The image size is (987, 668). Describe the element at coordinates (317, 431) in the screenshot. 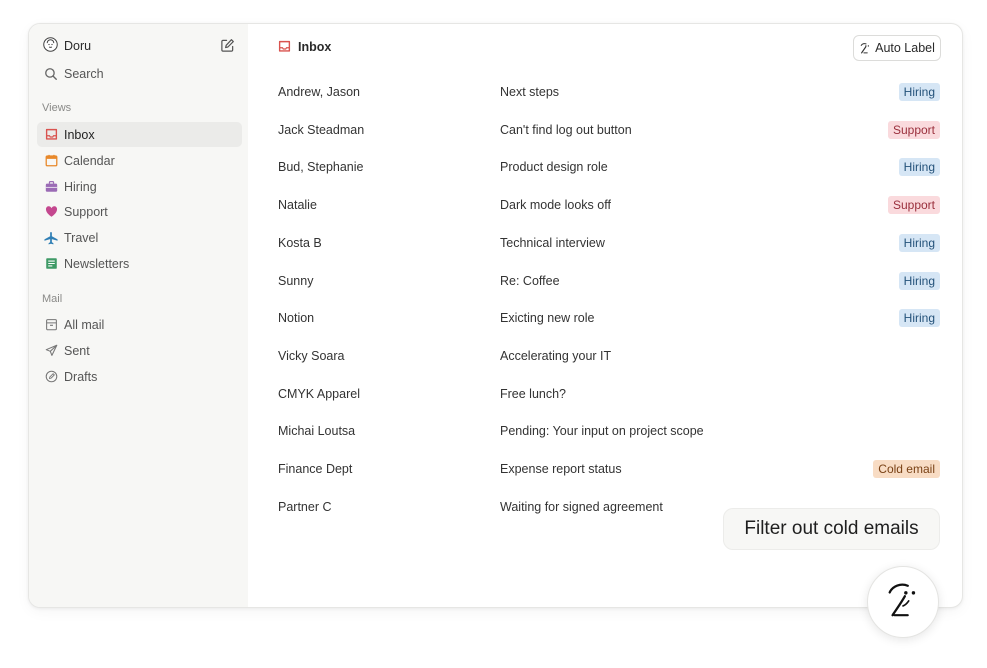

I see `email-sender: Michai Loutsa` at that location.